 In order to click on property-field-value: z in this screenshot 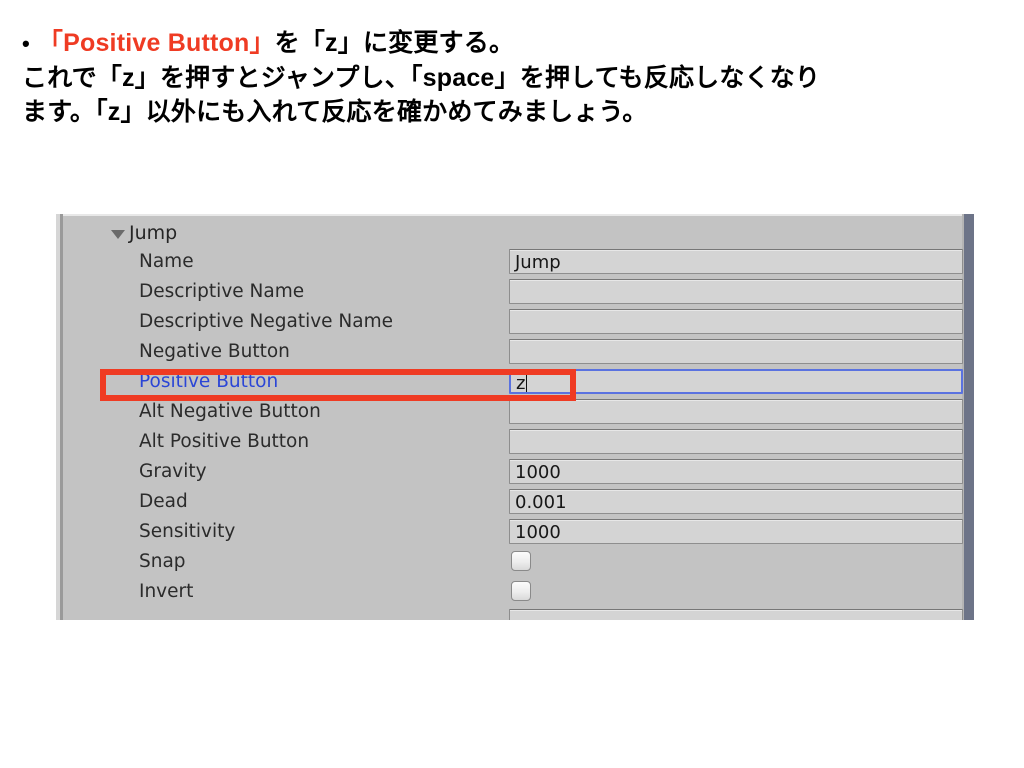, I will do `click(522, 383)`.